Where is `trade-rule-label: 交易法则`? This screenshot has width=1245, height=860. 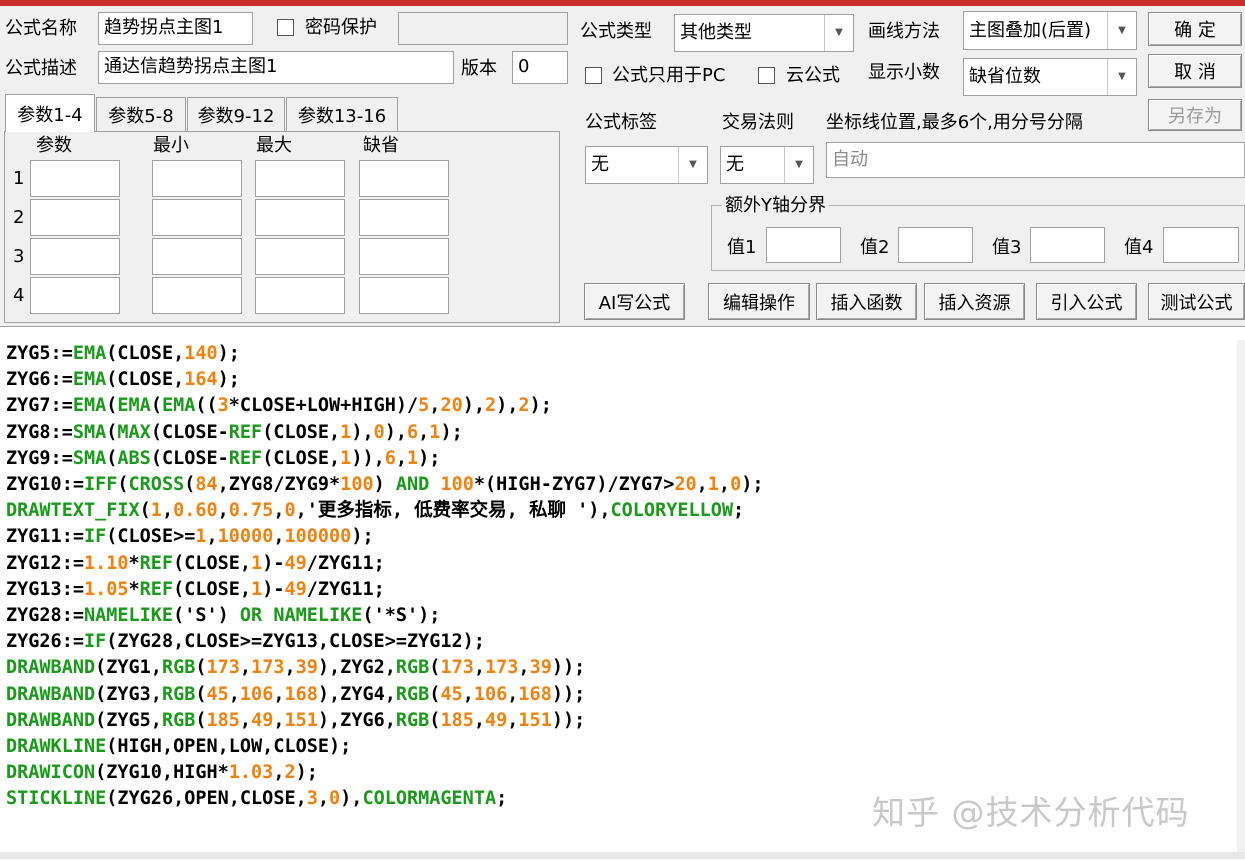 trade-rule-label: 交易法则 is located at coordinates (758, 122).